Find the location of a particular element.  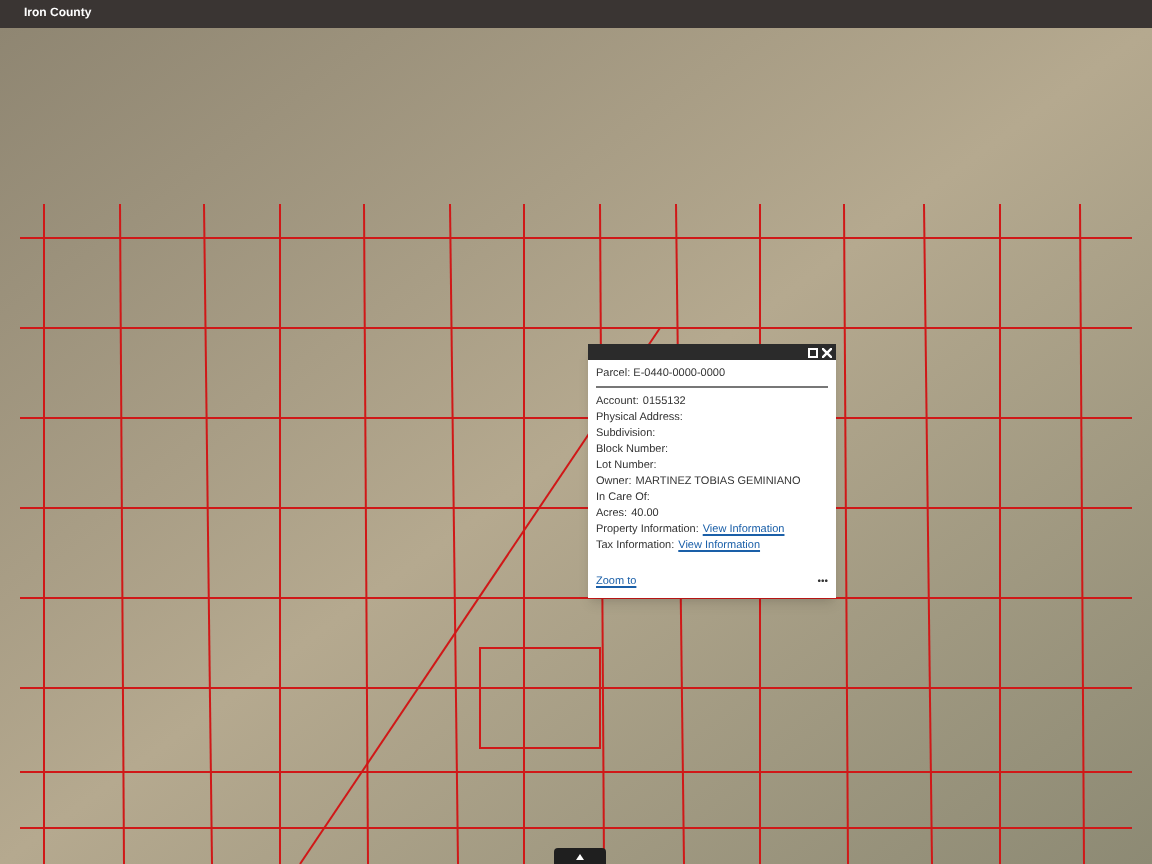

close-icon is located at coordinates (827, 352).